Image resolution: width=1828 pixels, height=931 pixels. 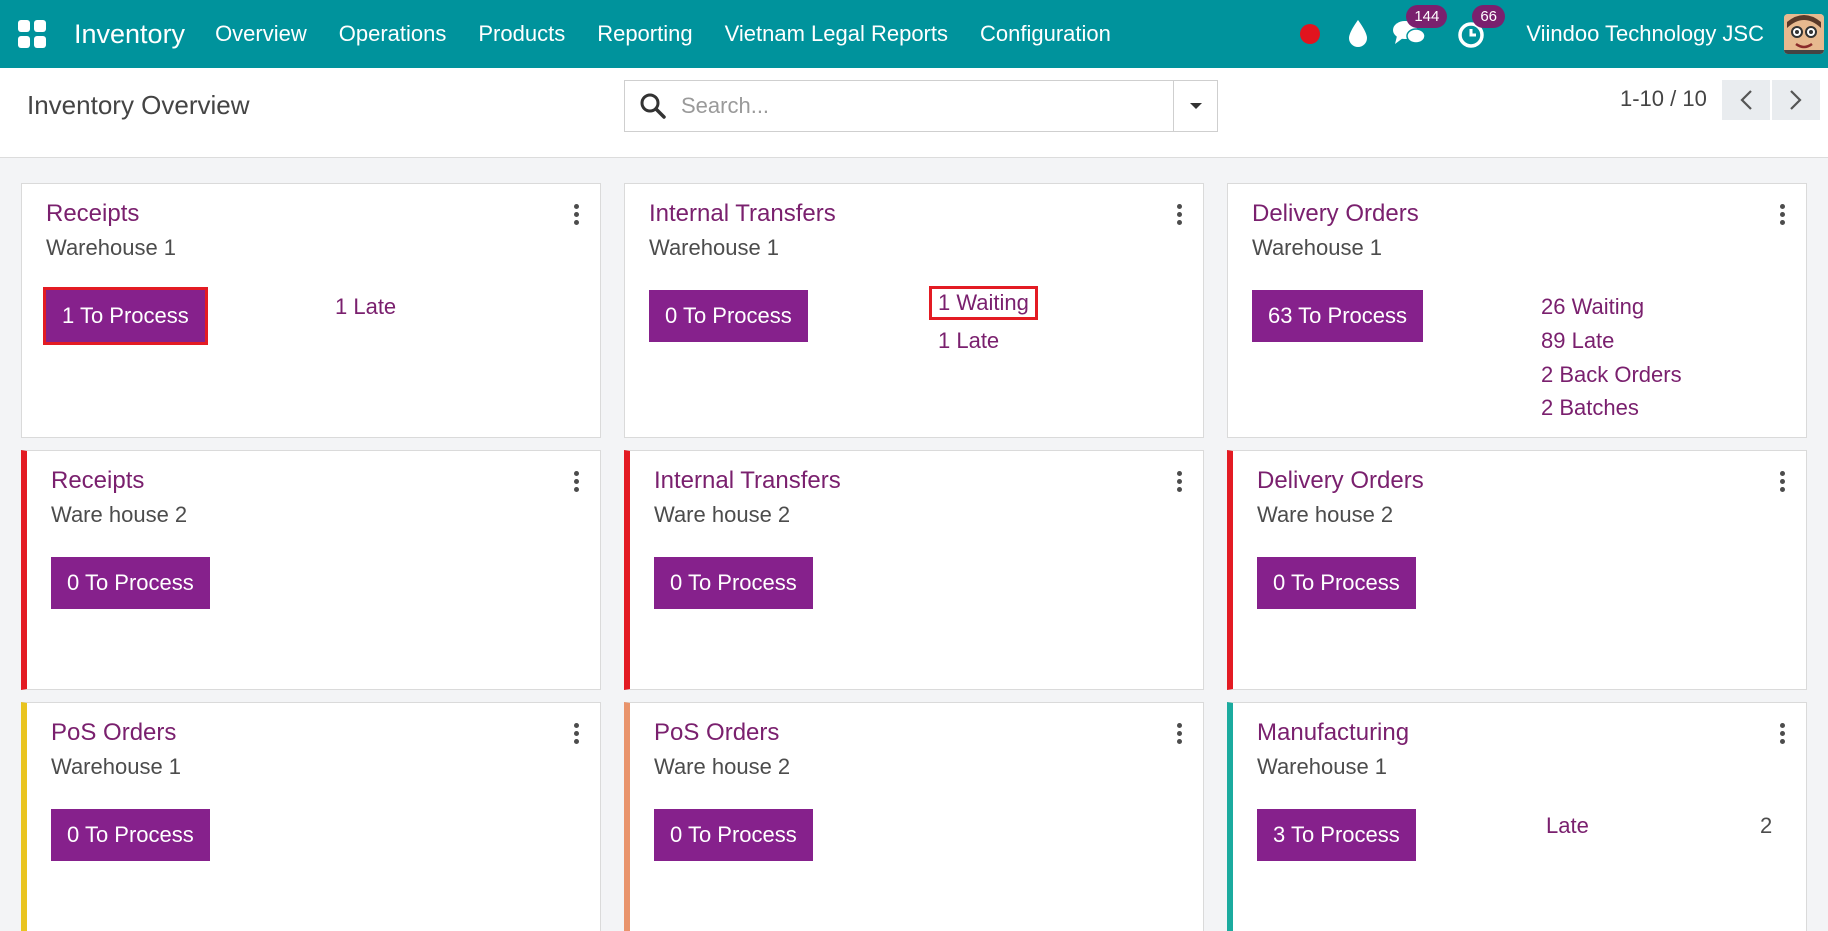 What do you see at coordinates (129, 34) in the screenshot?
I see `app-brand: Inventory` at bounding box center [129, 34].